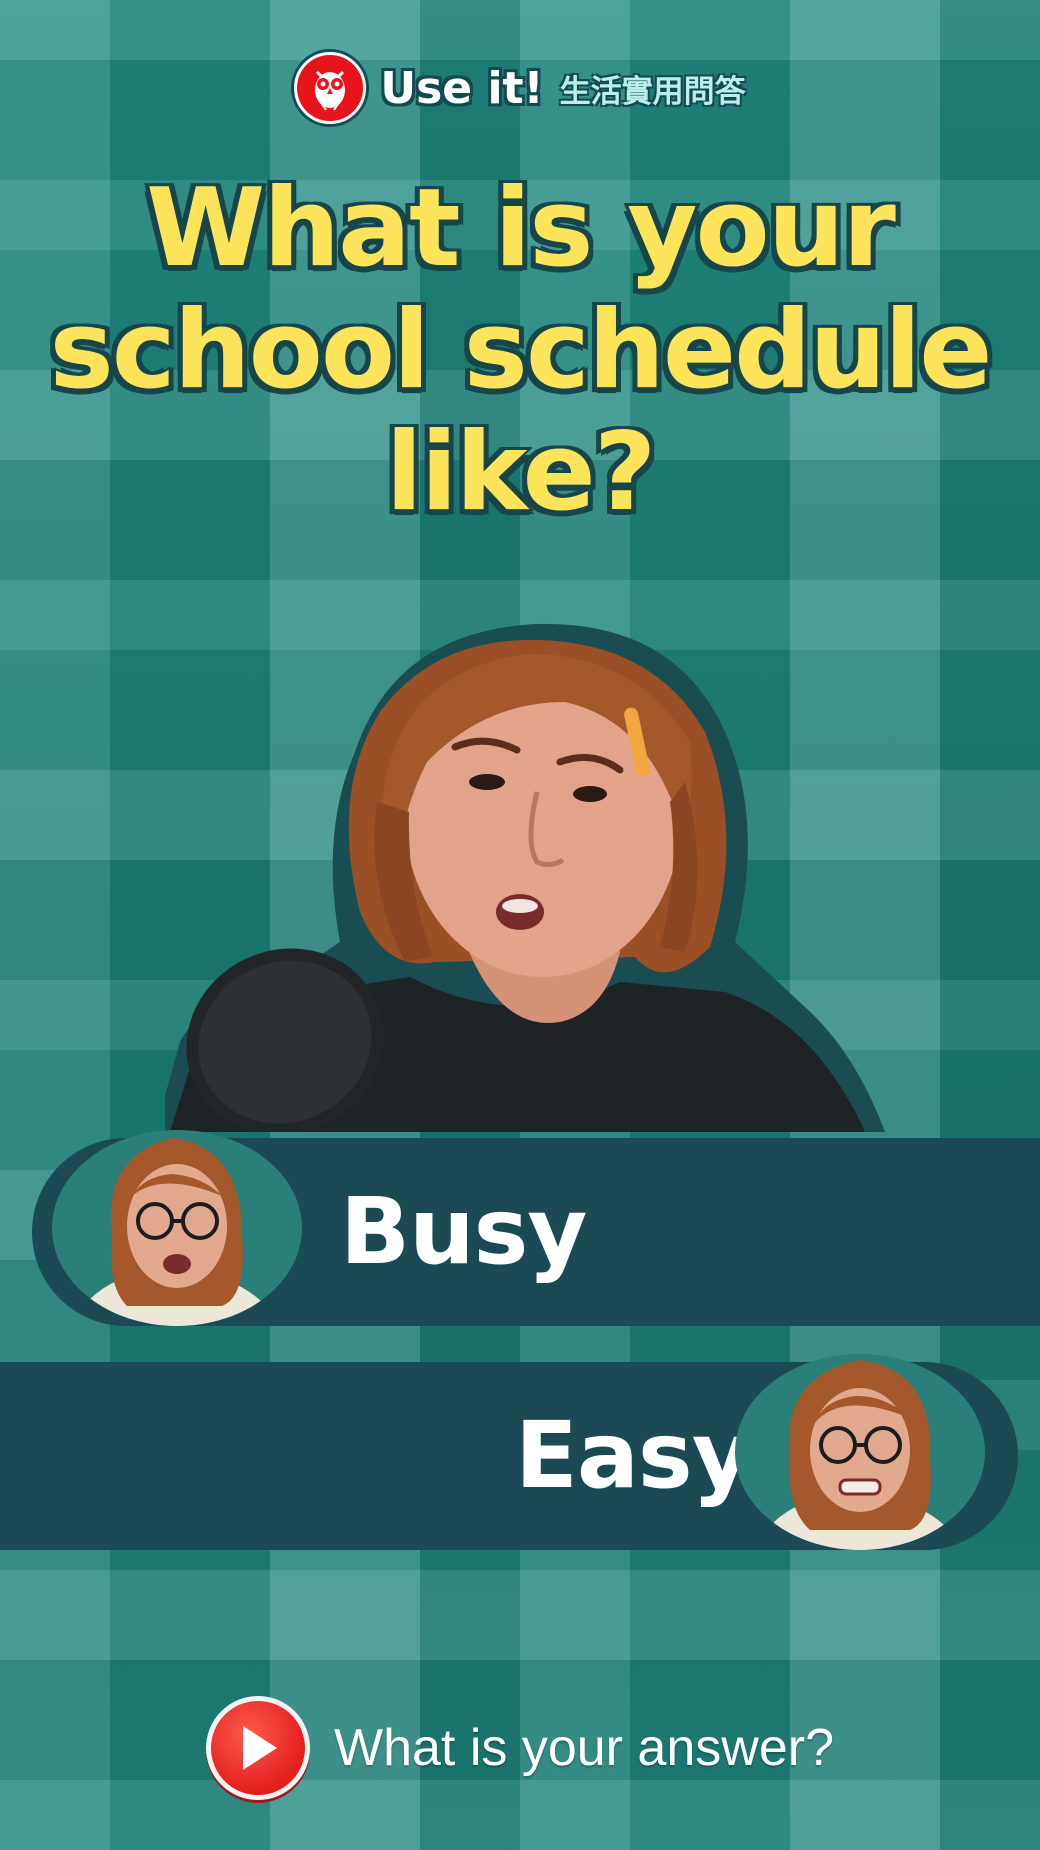 Image resolution: width=1040 pixels, height=1850 pixels. What do you see at coordinates (633, 1455) in the screenshot?
I see `answer-label-easy: Easy` at bounding box center [633, 1455].